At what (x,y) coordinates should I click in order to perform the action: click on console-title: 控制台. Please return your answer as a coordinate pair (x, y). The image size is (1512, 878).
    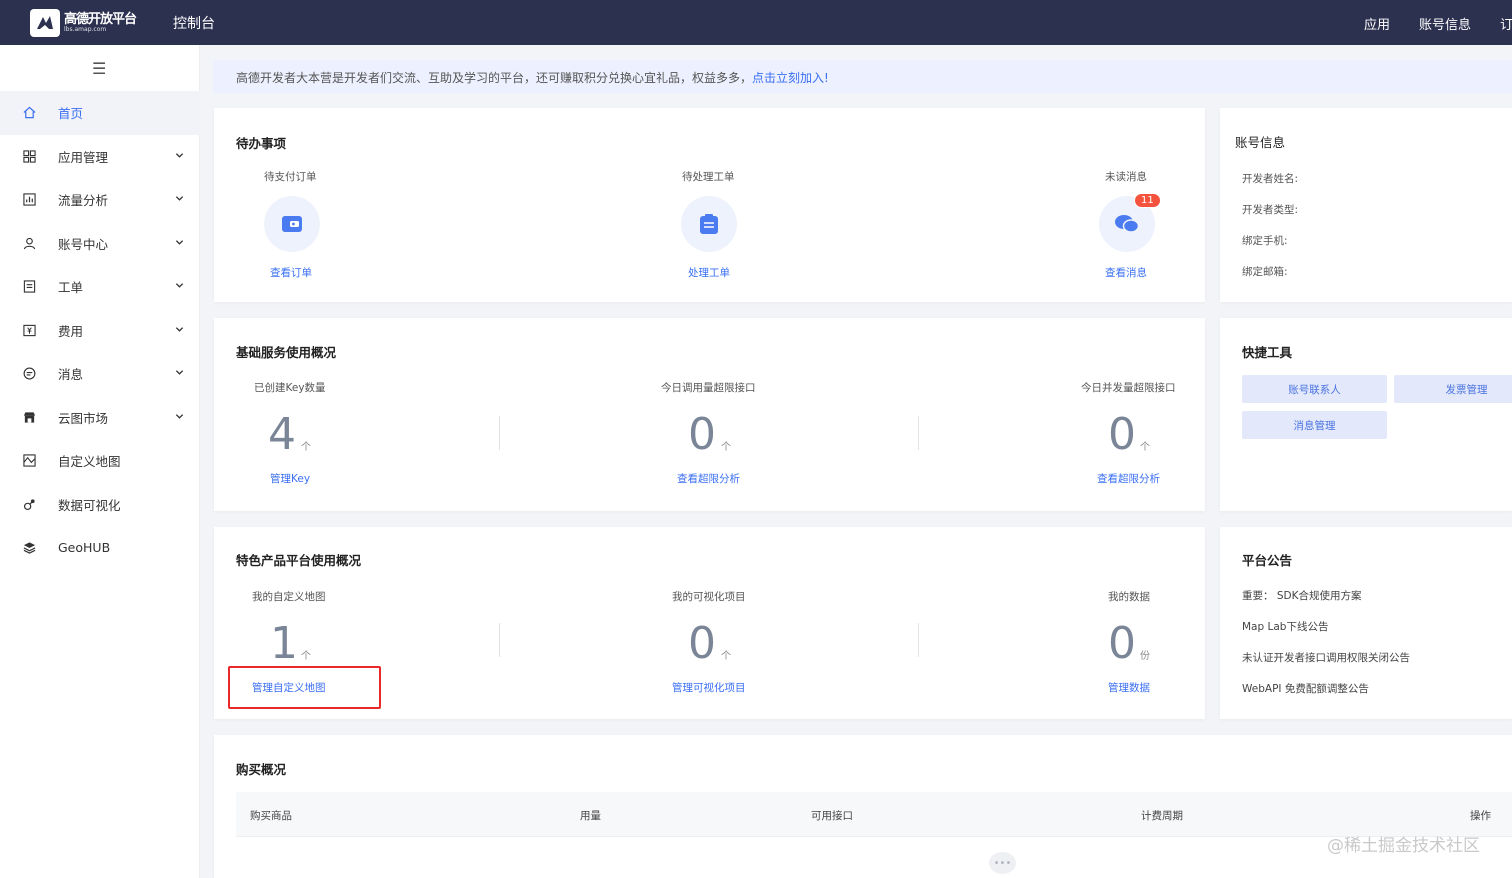
    Looking at the image, I should click on (194, 23).